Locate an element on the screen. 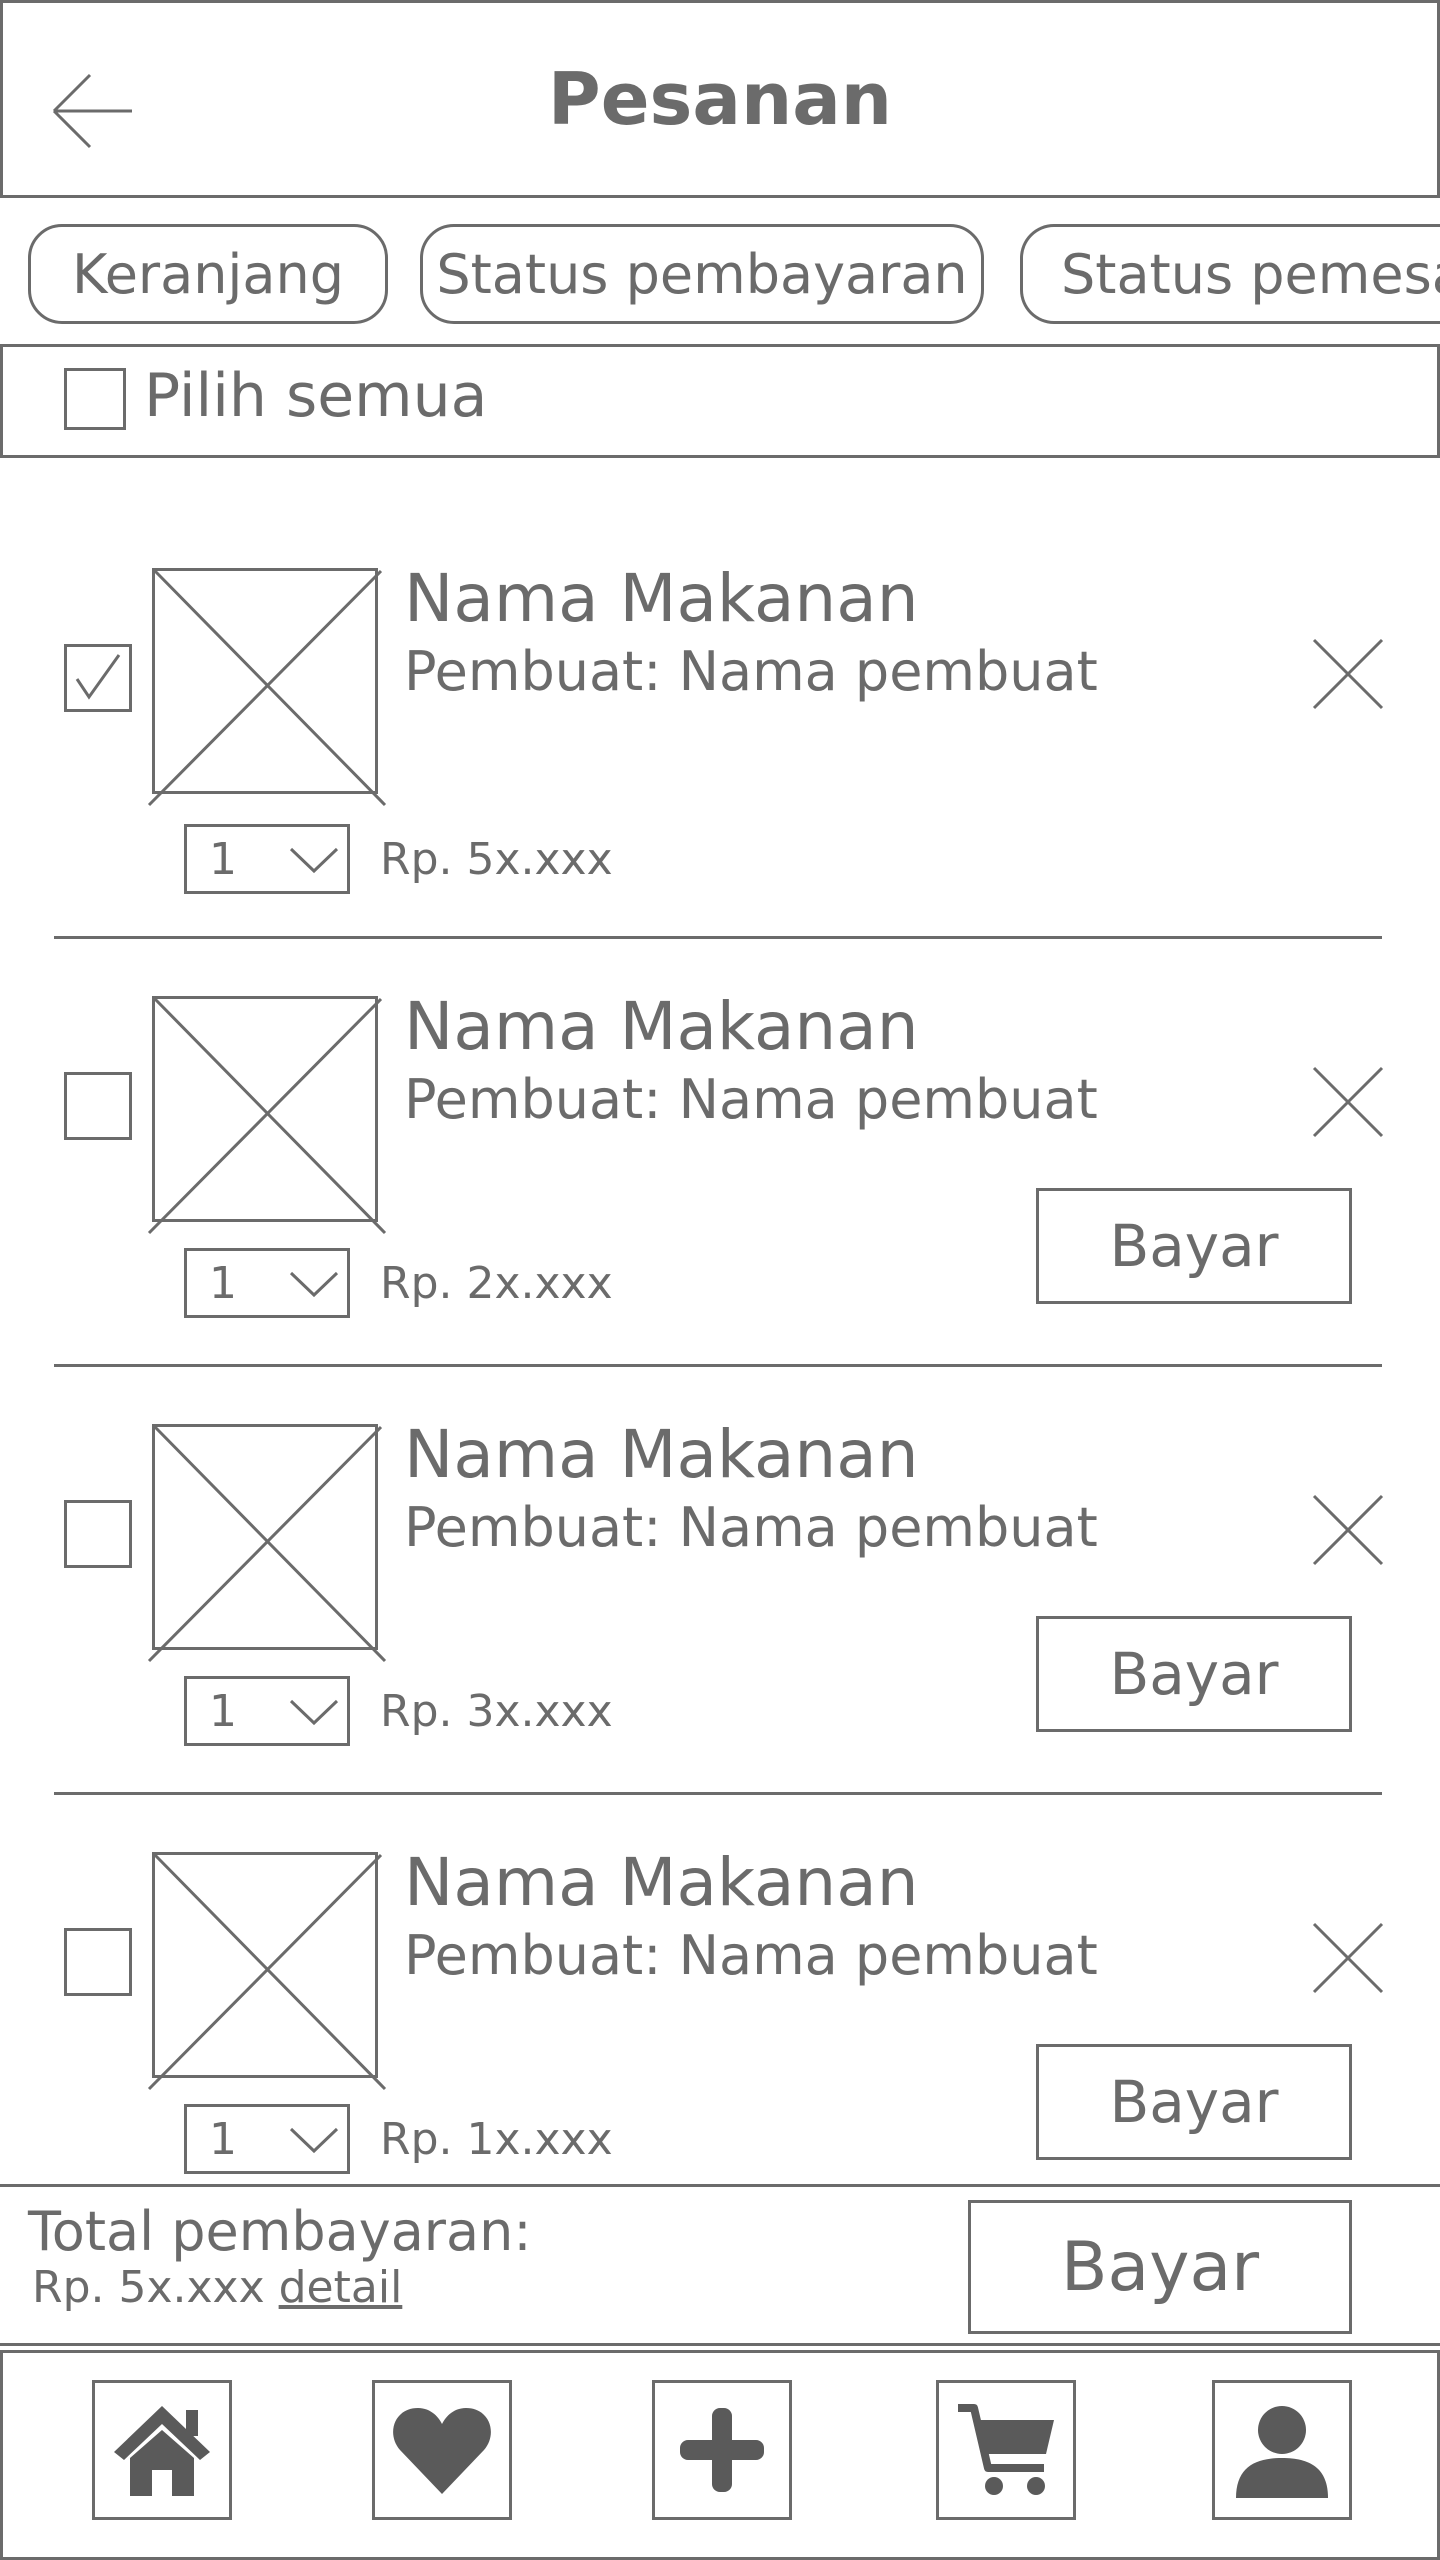 Image resolution: width=1440 pixels, height=2560 pixels. nav-favorites is located at coordinates (442, 2450).